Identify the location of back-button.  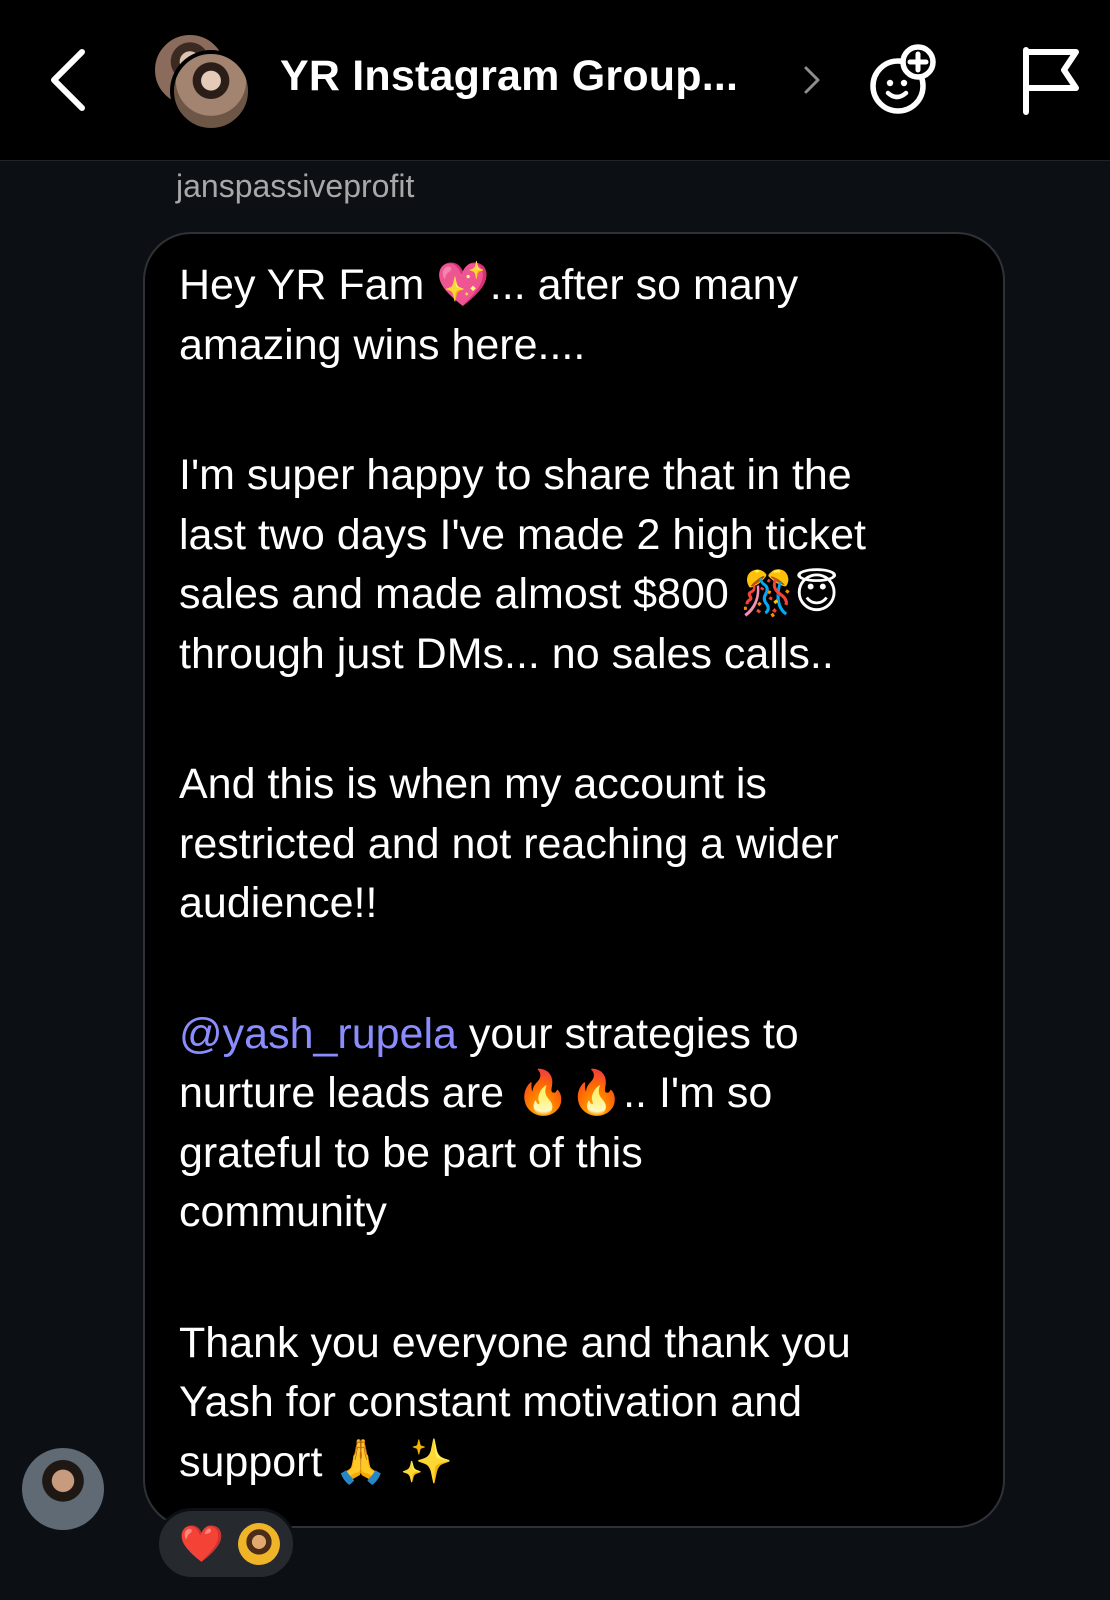
(68, 80).